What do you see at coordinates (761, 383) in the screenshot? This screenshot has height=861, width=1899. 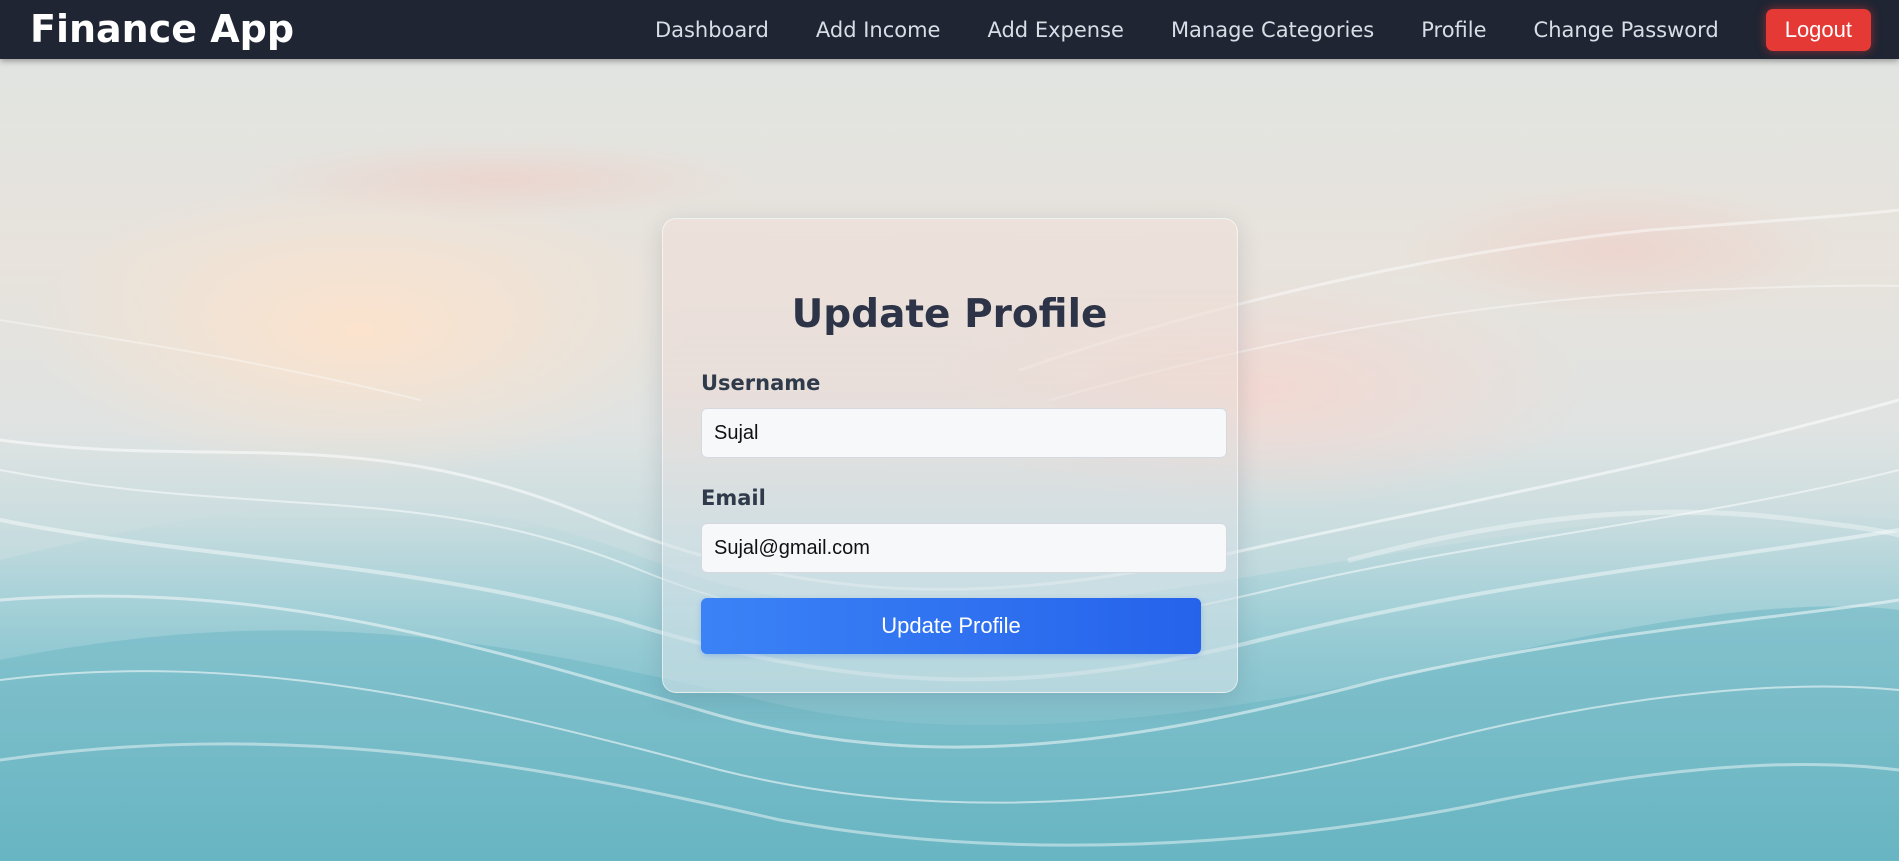 I see `username-label: Username` at bounding box center [761, 383].